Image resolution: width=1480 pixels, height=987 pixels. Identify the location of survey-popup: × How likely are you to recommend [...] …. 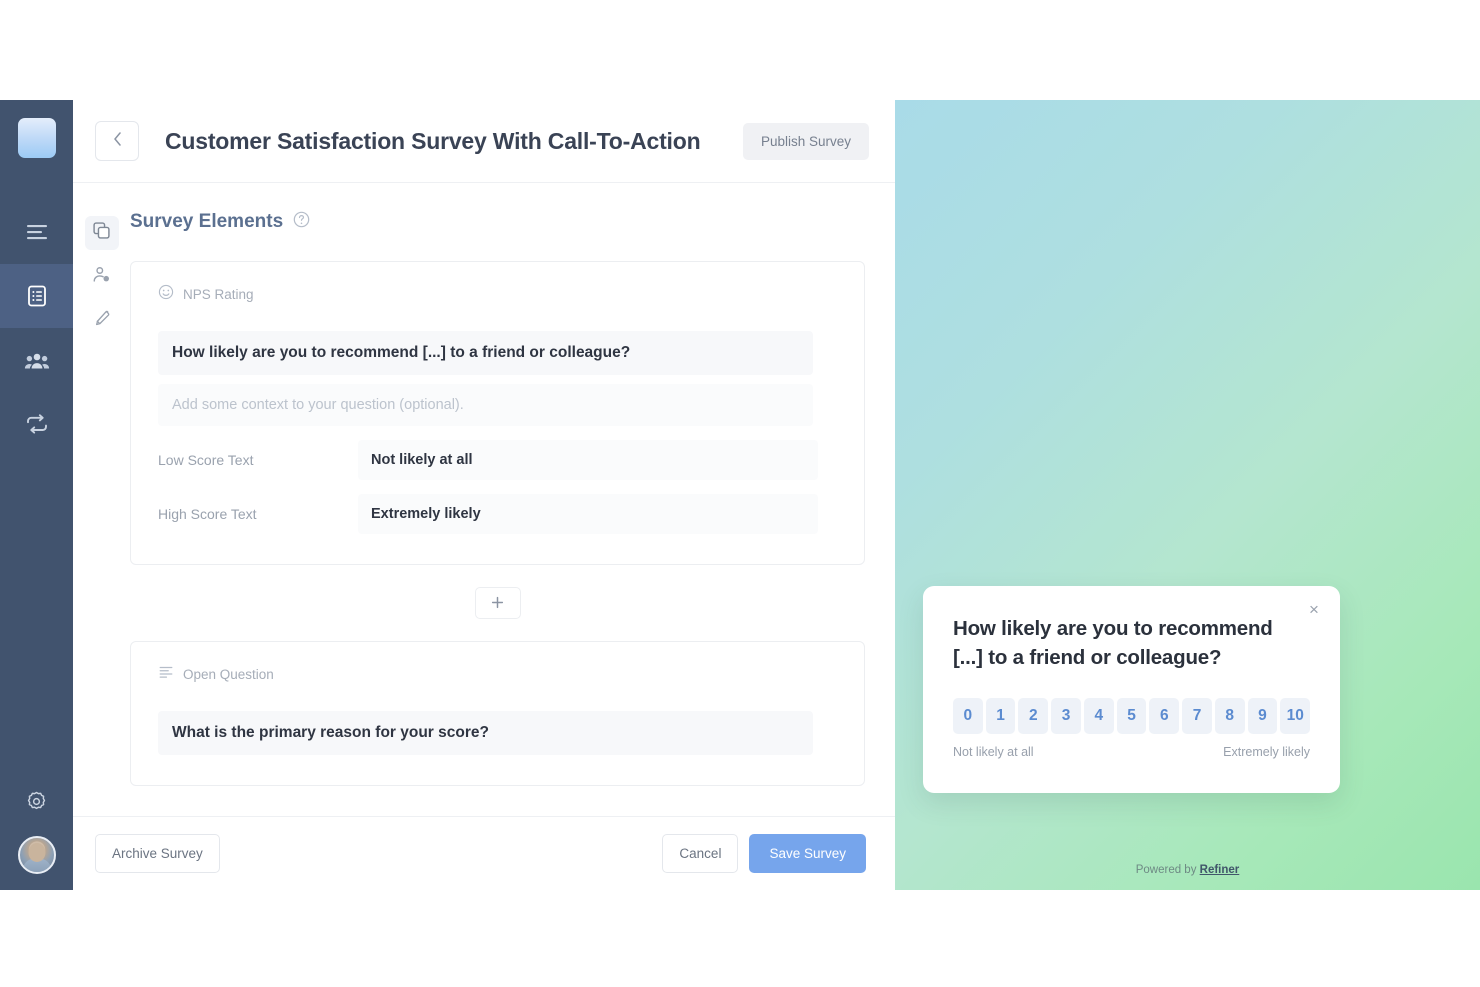
(1131, 689).